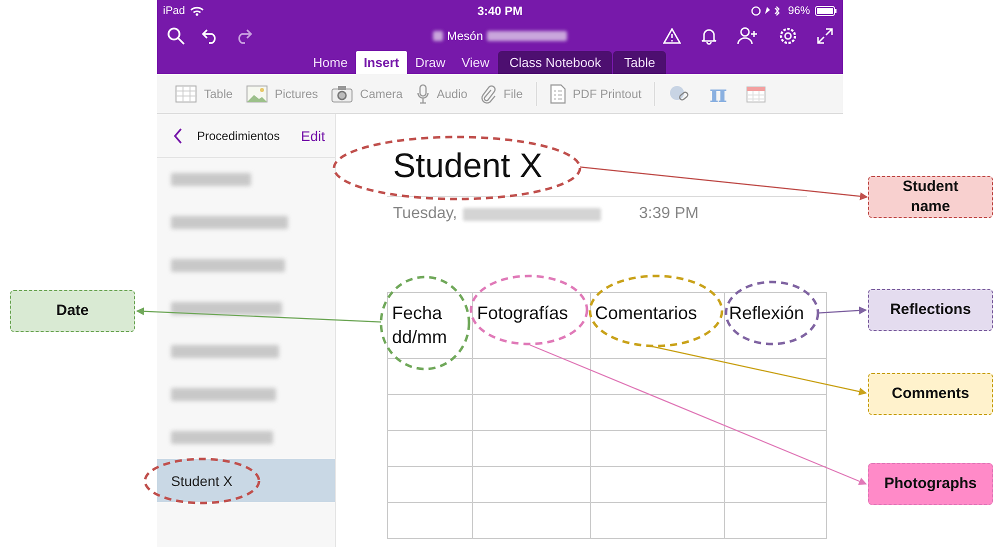  I want to click on ribbon-tab: Insert, so click(382, 62).